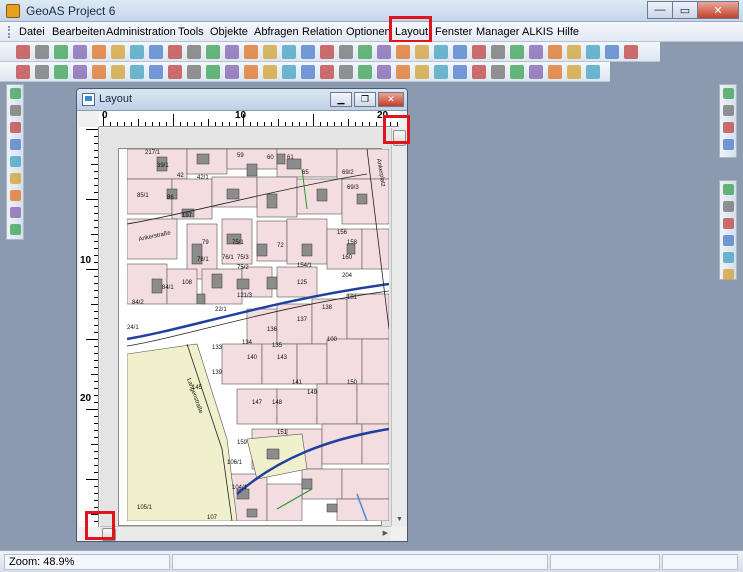  What do you see at coordinates (660, 10) in the screenshot?
I see `minimize-button: —` at bounding box center [660, 10].